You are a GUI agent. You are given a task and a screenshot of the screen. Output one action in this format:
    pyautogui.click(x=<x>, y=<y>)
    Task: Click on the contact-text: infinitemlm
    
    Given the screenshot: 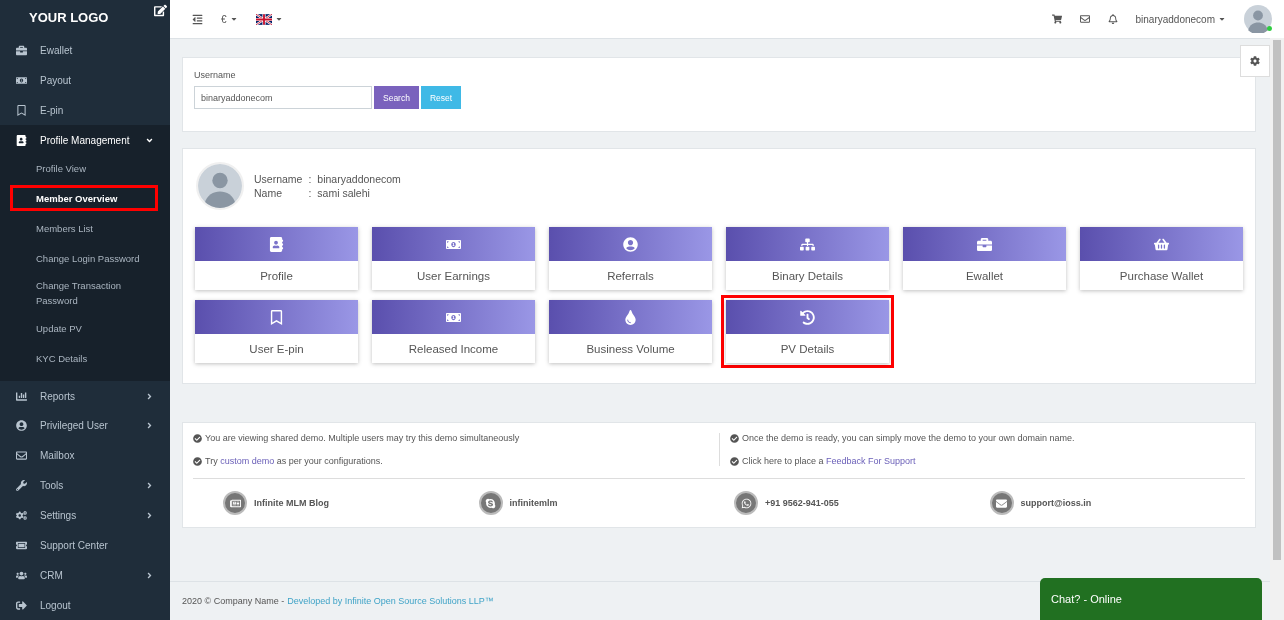 What is the action you would take?
    pyautogui.click(x=533, y=503)
    